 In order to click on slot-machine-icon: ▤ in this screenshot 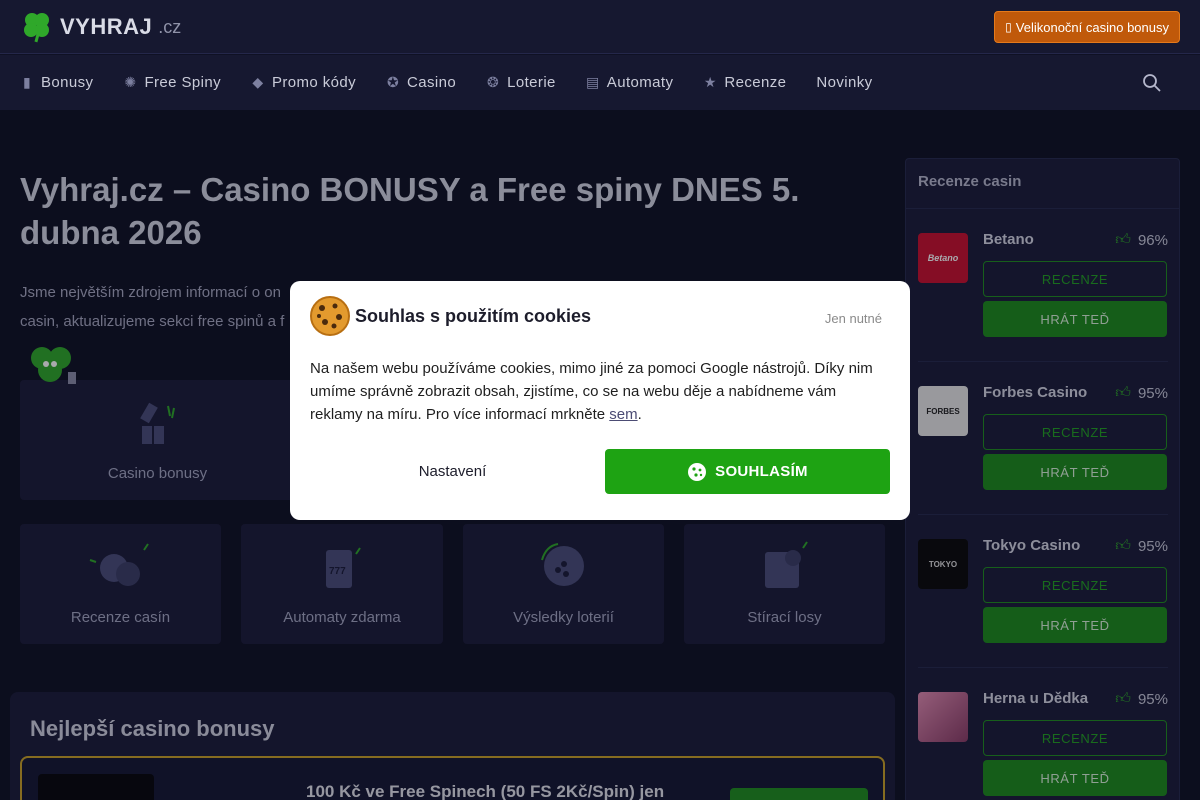, I will do `click(592, 82)`.